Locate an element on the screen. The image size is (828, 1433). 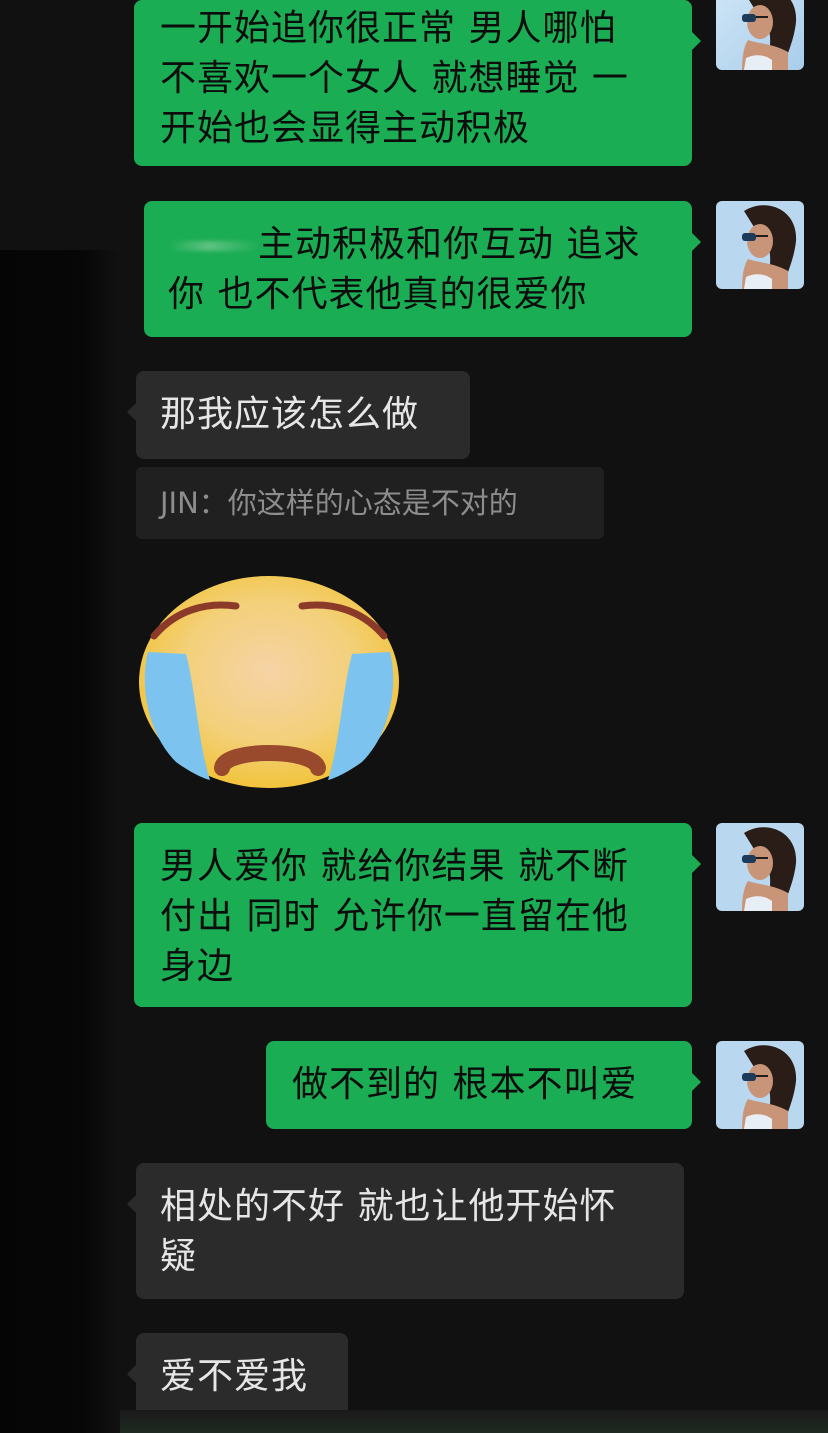
message-line: 身边 is located at coordinates (197, 966).